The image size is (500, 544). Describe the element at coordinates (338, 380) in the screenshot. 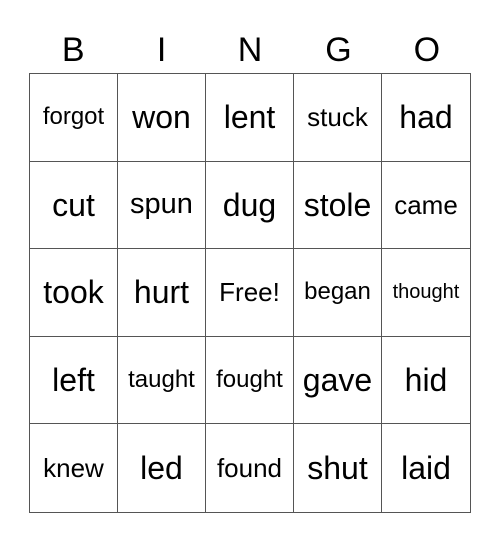

I see `bingo-cell: gave` at that location.